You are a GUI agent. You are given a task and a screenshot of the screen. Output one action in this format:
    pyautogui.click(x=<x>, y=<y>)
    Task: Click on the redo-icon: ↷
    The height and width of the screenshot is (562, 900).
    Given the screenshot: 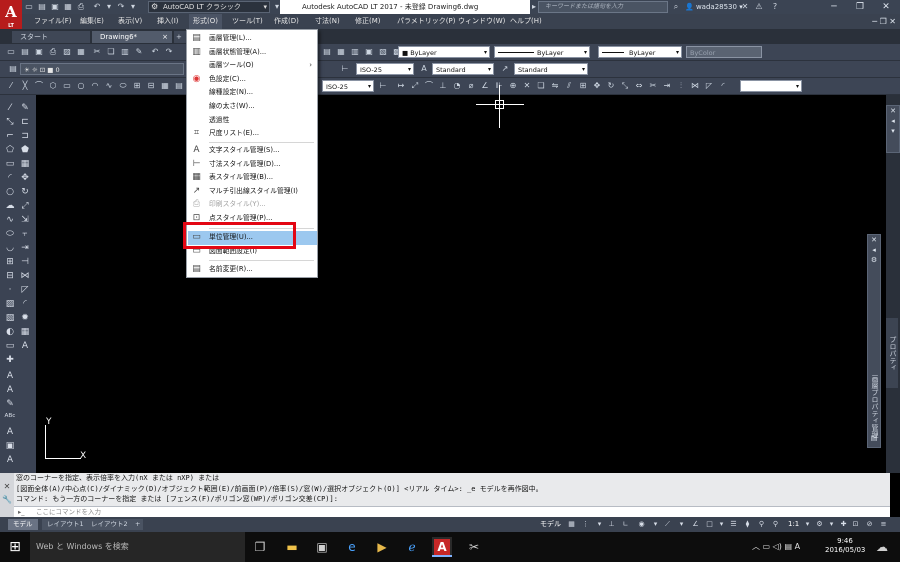 What is the action you would take?
    pyautogui.click(x=169, y=52)
    